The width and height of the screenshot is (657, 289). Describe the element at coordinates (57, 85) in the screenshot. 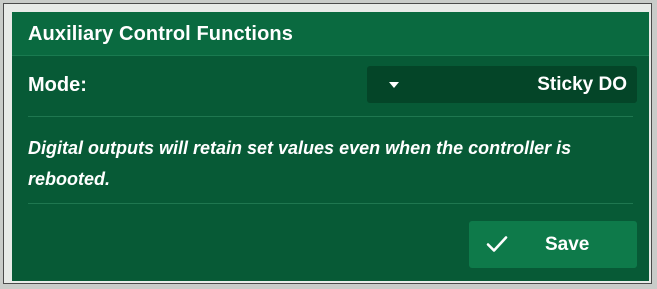

I see `mode-label: Mode:` at that location.